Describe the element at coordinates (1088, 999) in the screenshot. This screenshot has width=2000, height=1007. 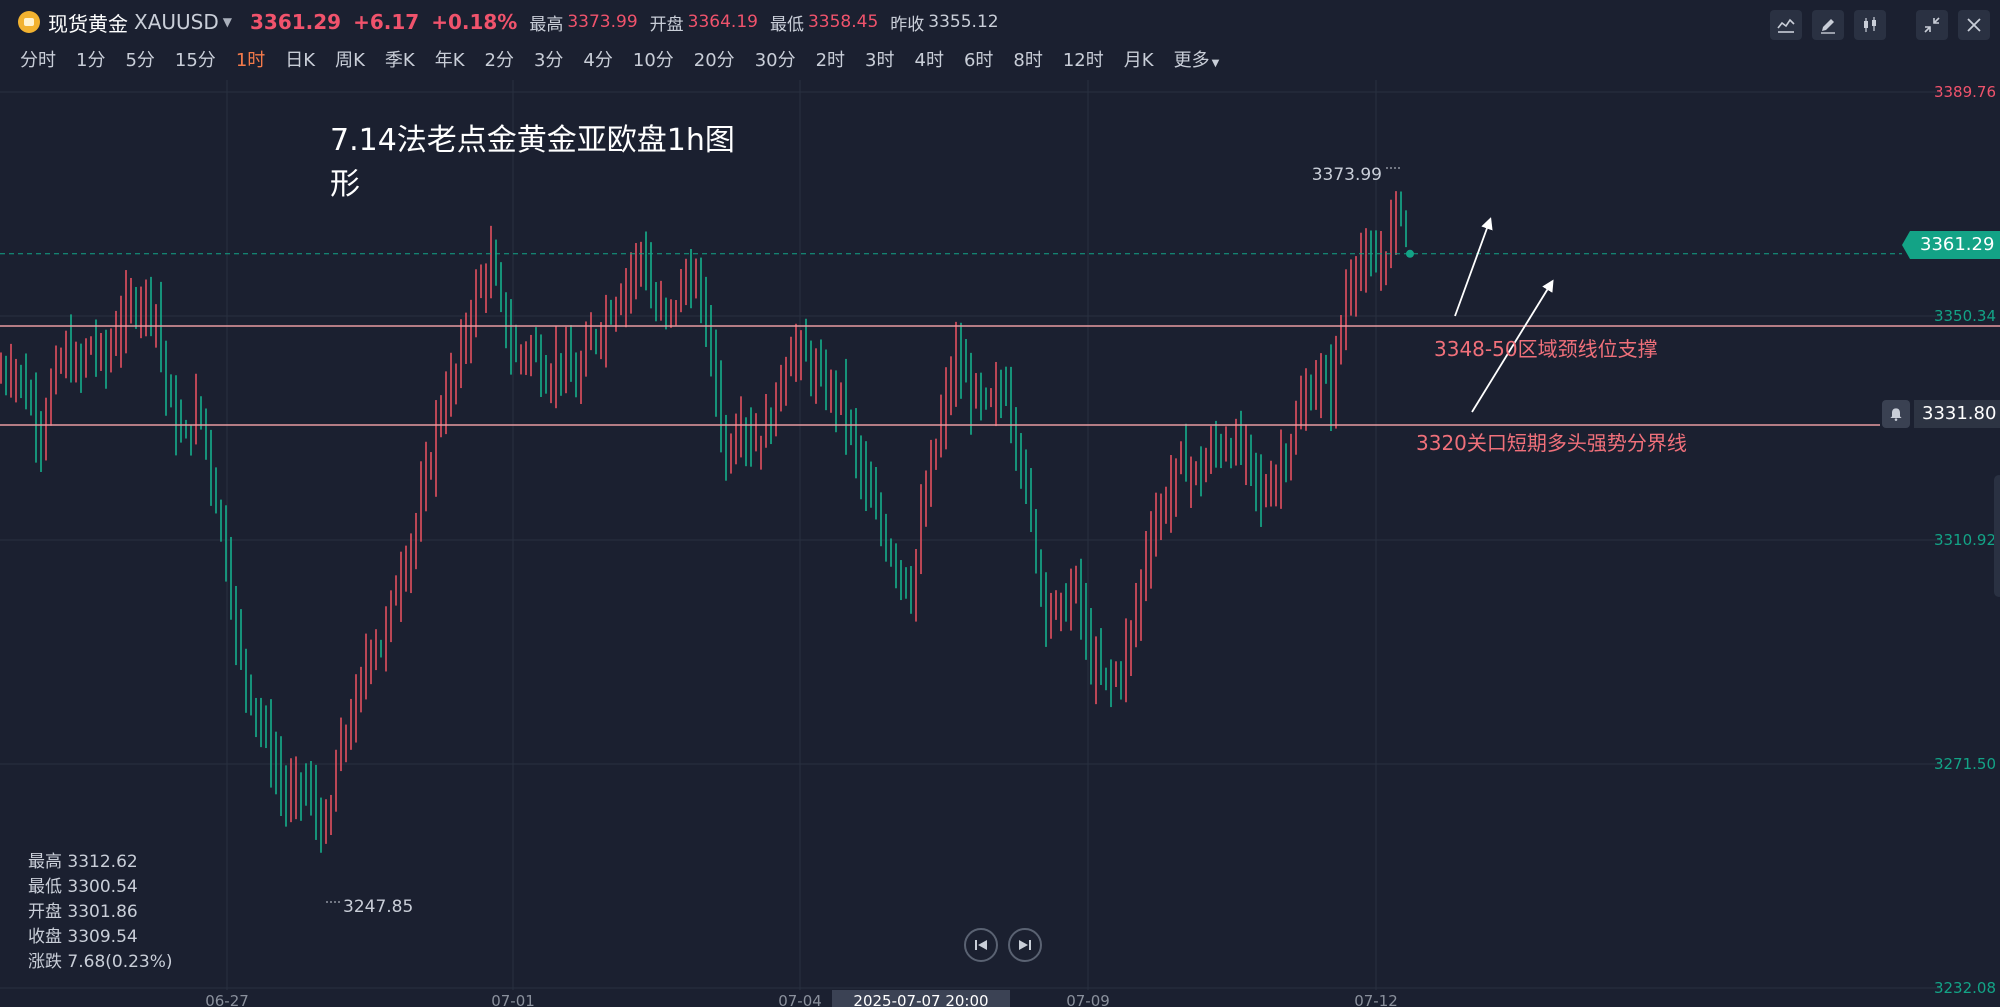
I see `x-tick-label: 07-09` at that location.